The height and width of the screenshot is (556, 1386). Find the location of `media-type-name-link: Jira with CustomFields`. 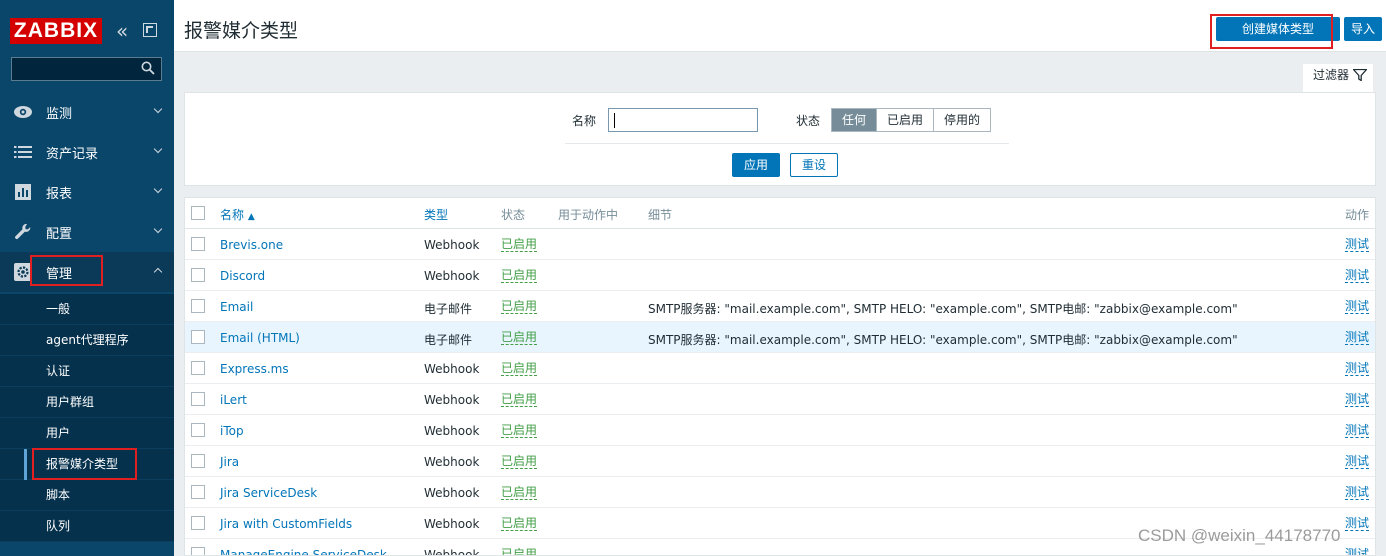

media-type-name-link: Jira with CustomFields is located at coordinates (286, 524).